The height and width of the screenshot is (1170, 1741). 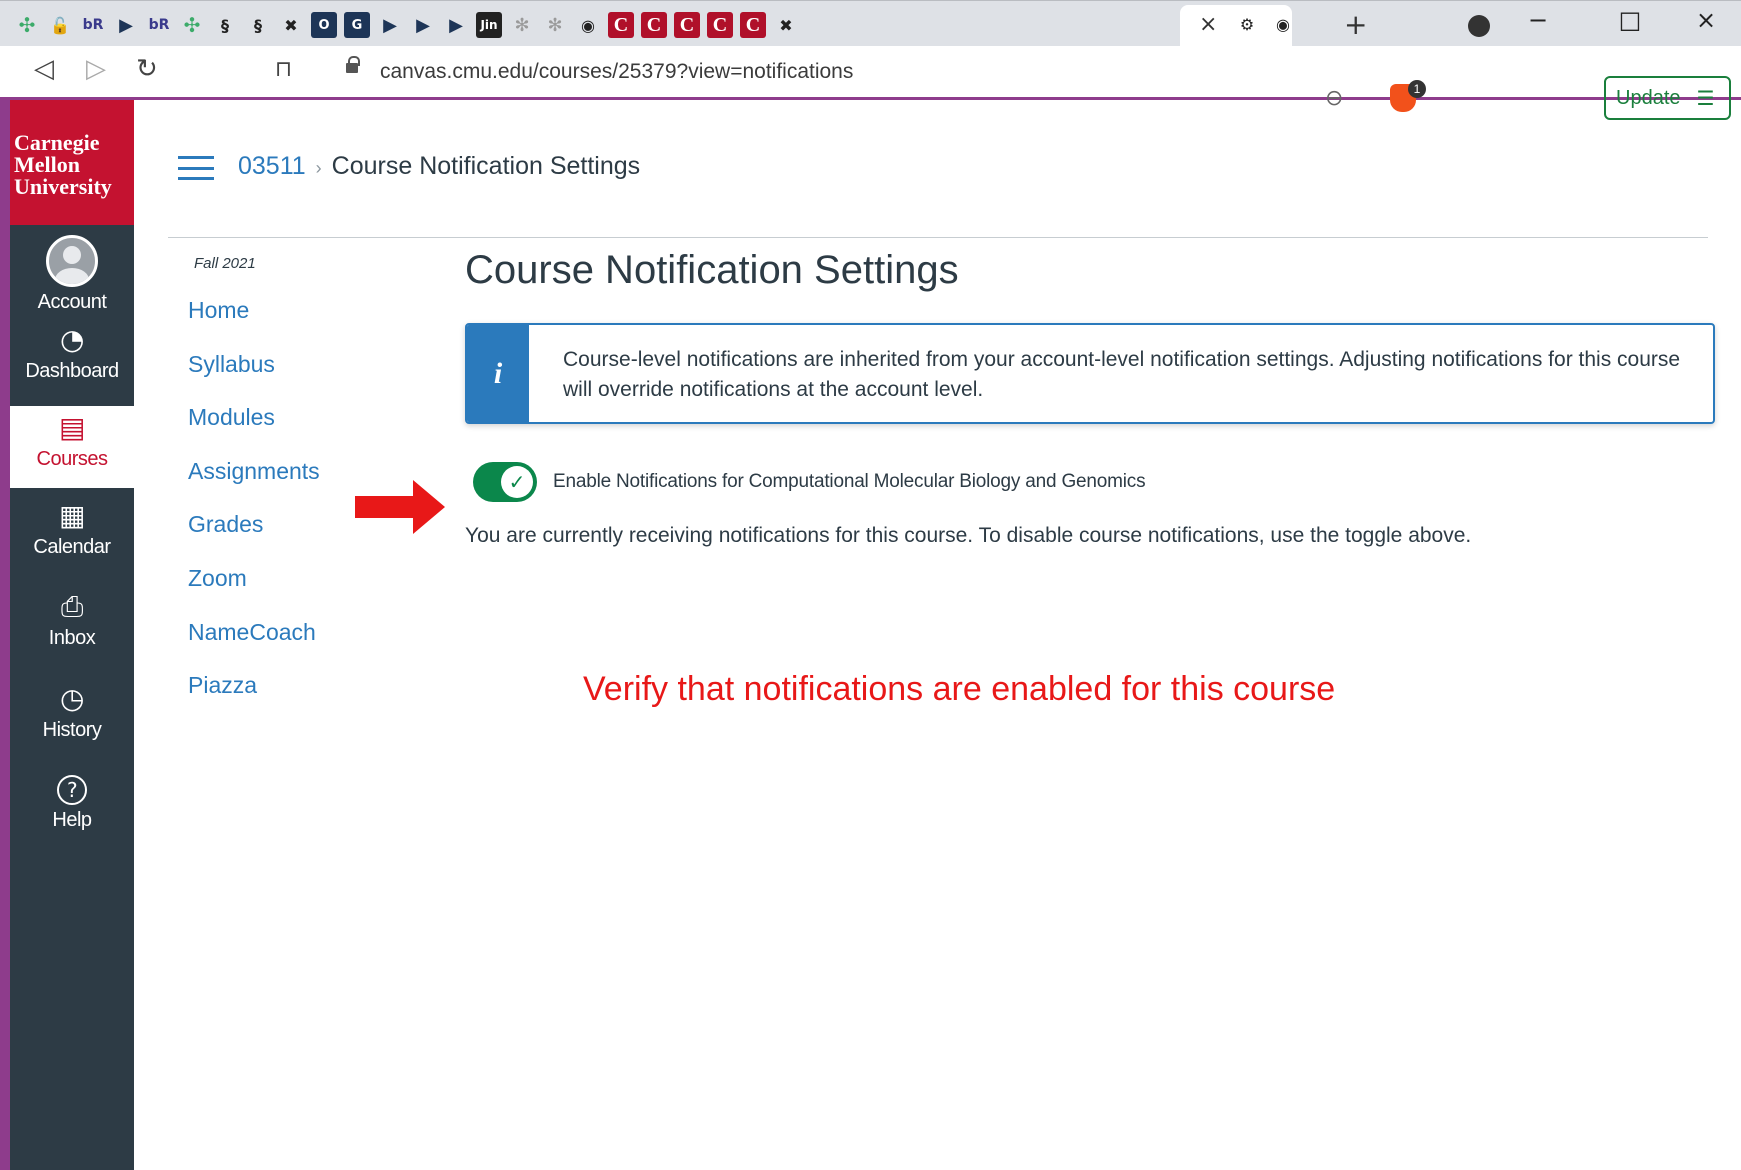 What do you see at coordinates (1247, 24) in the screenshot?
I see `settings-icon: ⚙` at bounding box center [1247, 24].